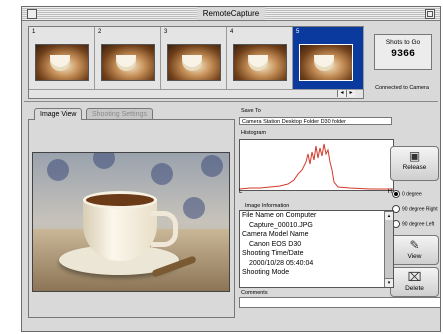  Describe the element at coordinates (254, 293) in the screenshot. I see `comments-label: Comments` at that location.